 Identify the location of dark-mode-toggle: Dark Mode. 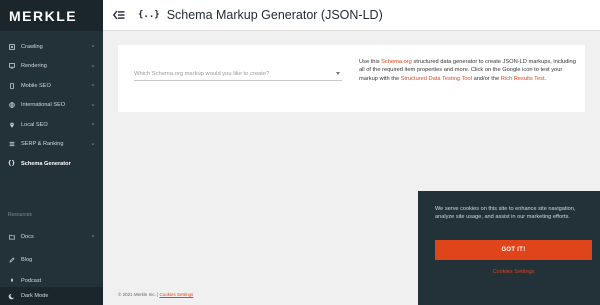
(51, 296).